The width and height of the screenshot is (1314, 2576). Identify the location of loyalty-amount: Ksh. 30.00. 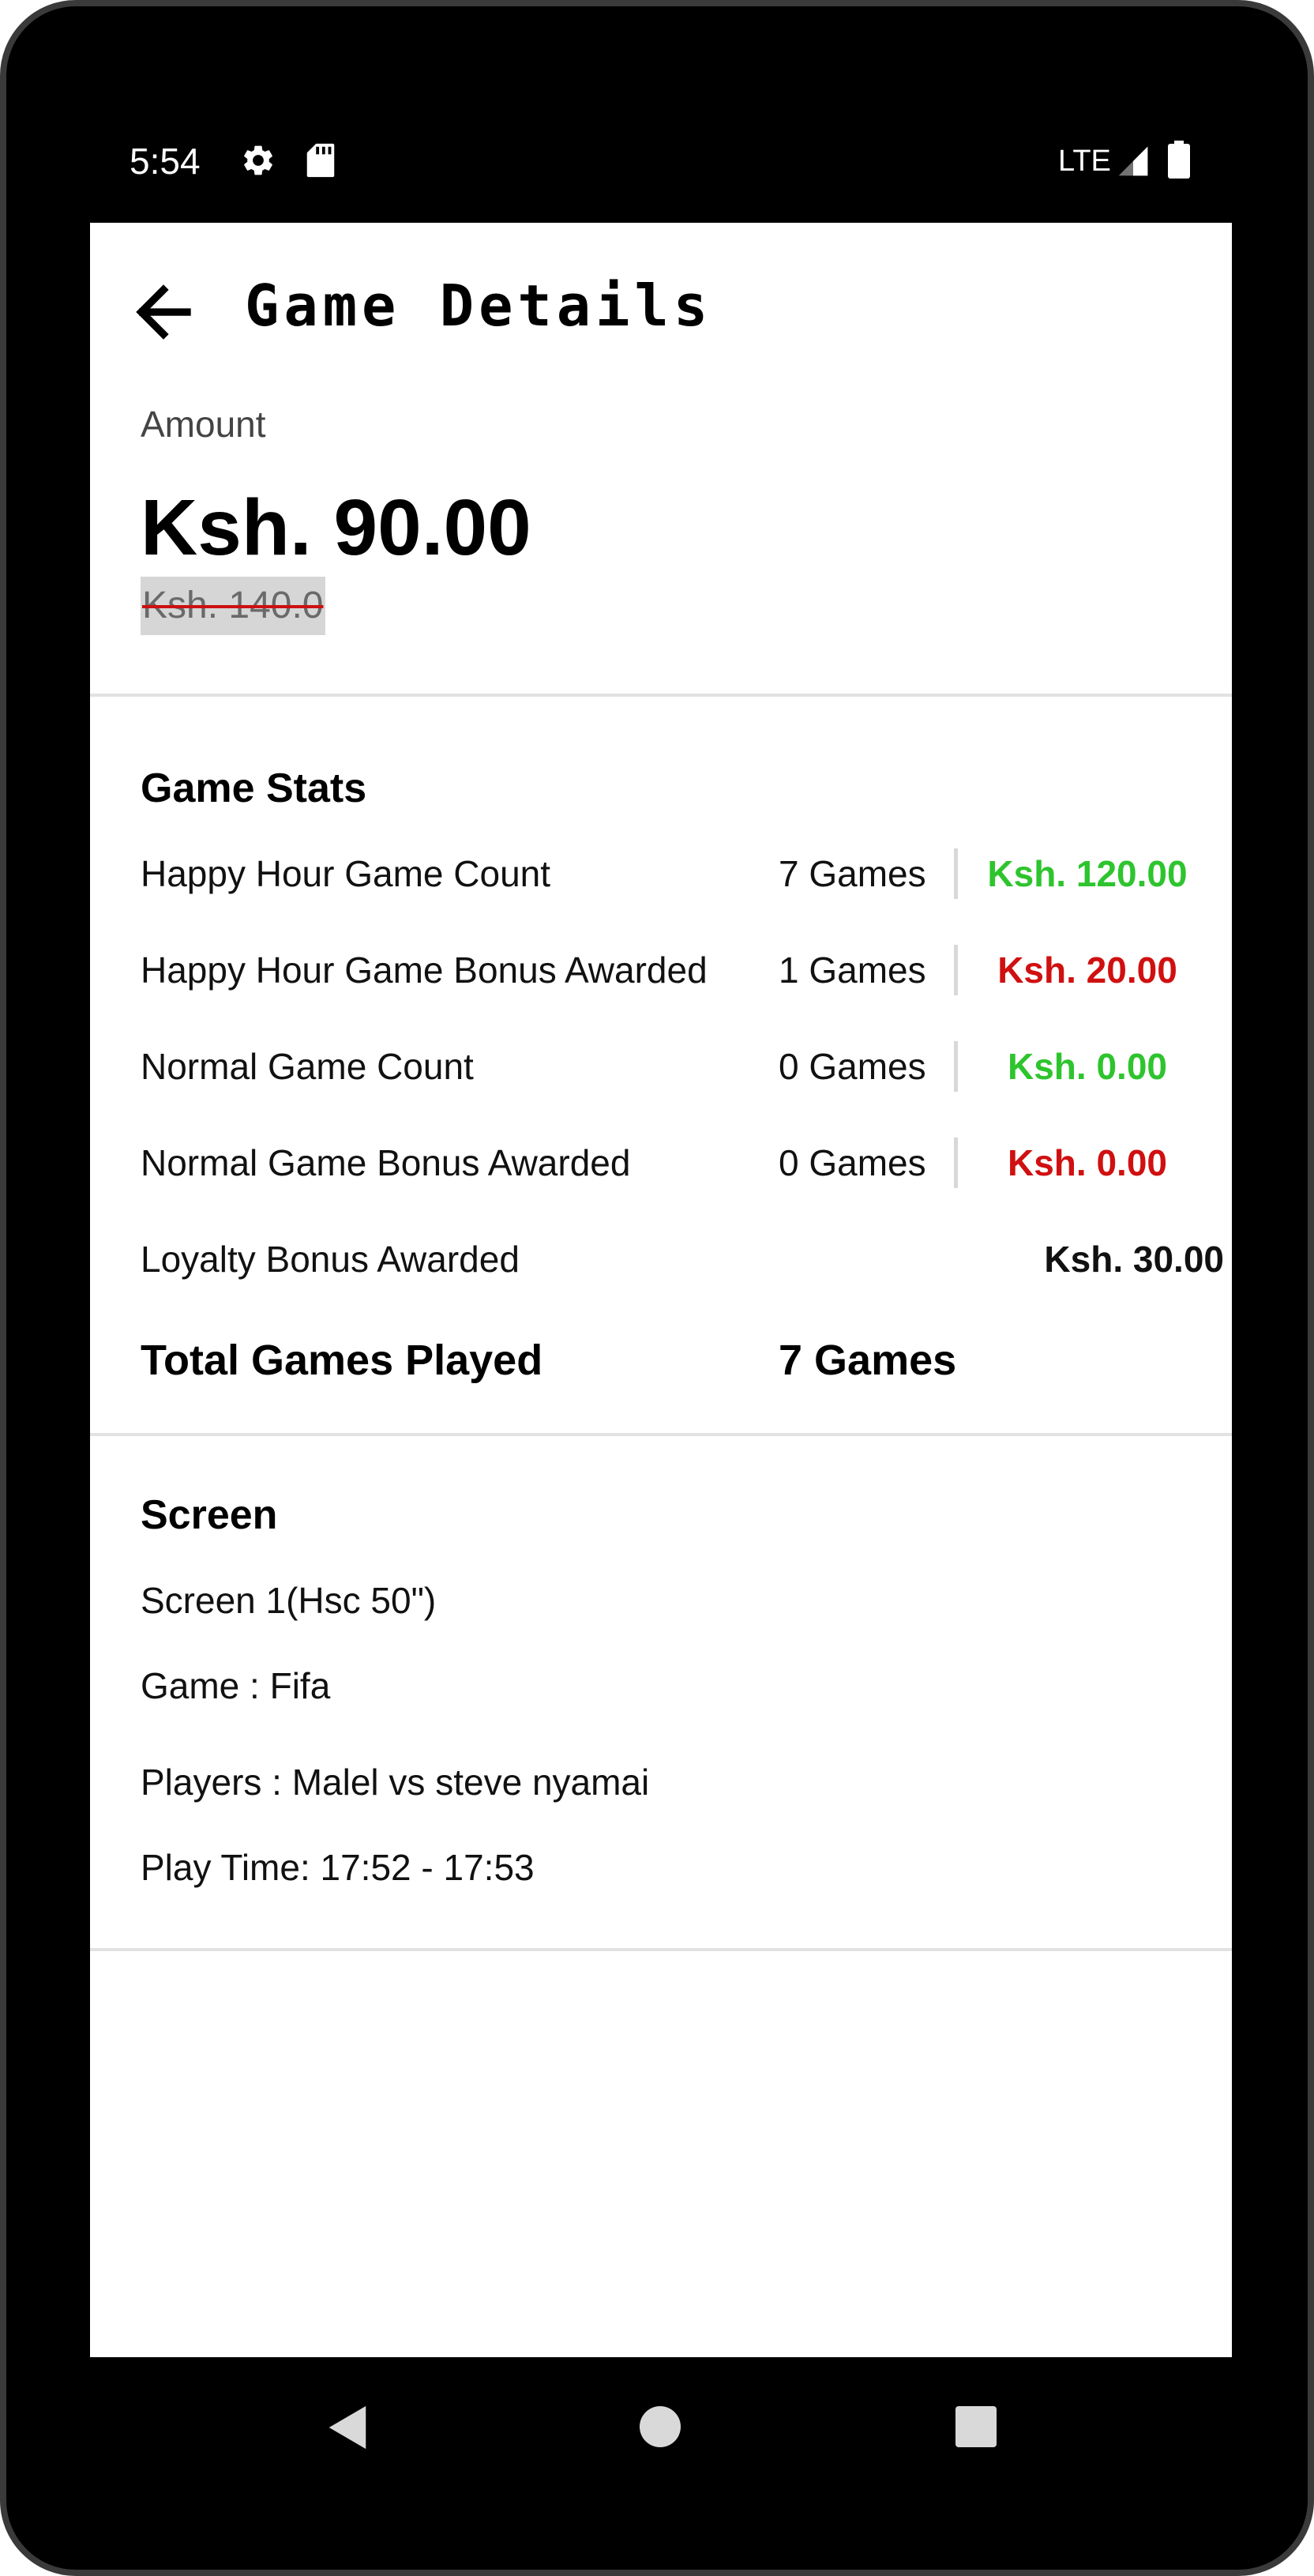
(1134, 1259).